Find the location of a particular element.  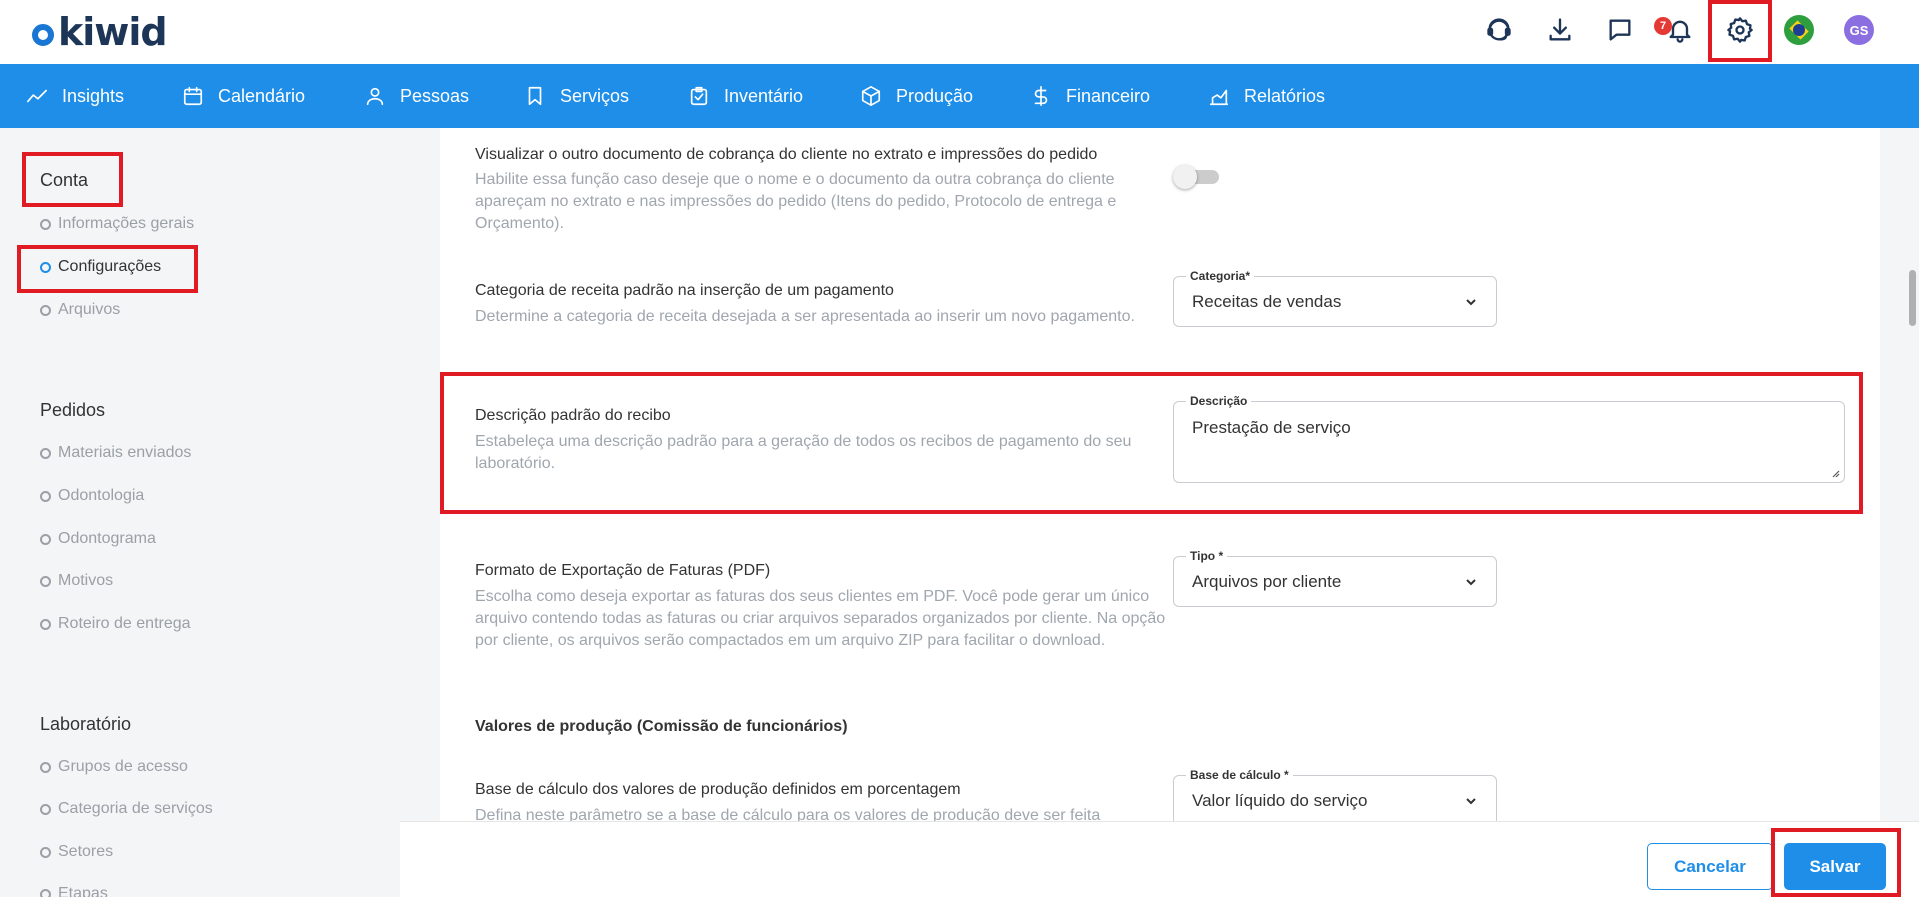

sidebar-item-etapas: Etapas is located at coordinates (74, 891).